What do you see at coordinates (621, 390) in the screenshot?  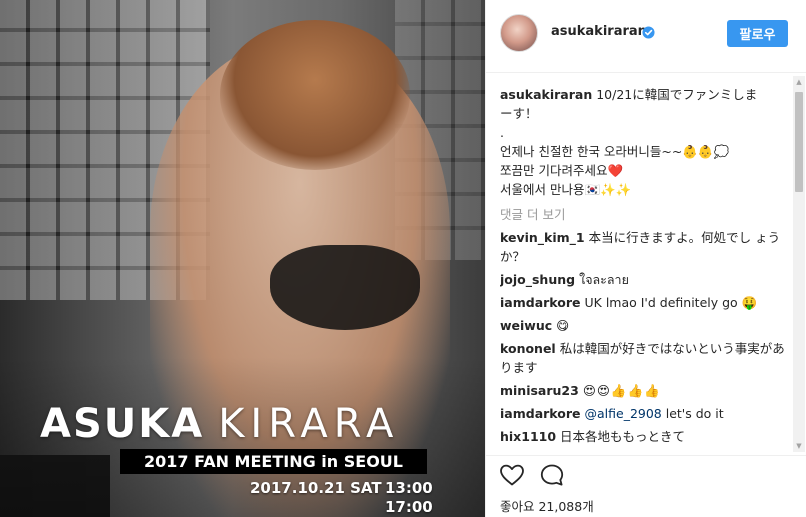 I see `comment-text: 😍😍👍👍👍` at bounding box center [621, 390].